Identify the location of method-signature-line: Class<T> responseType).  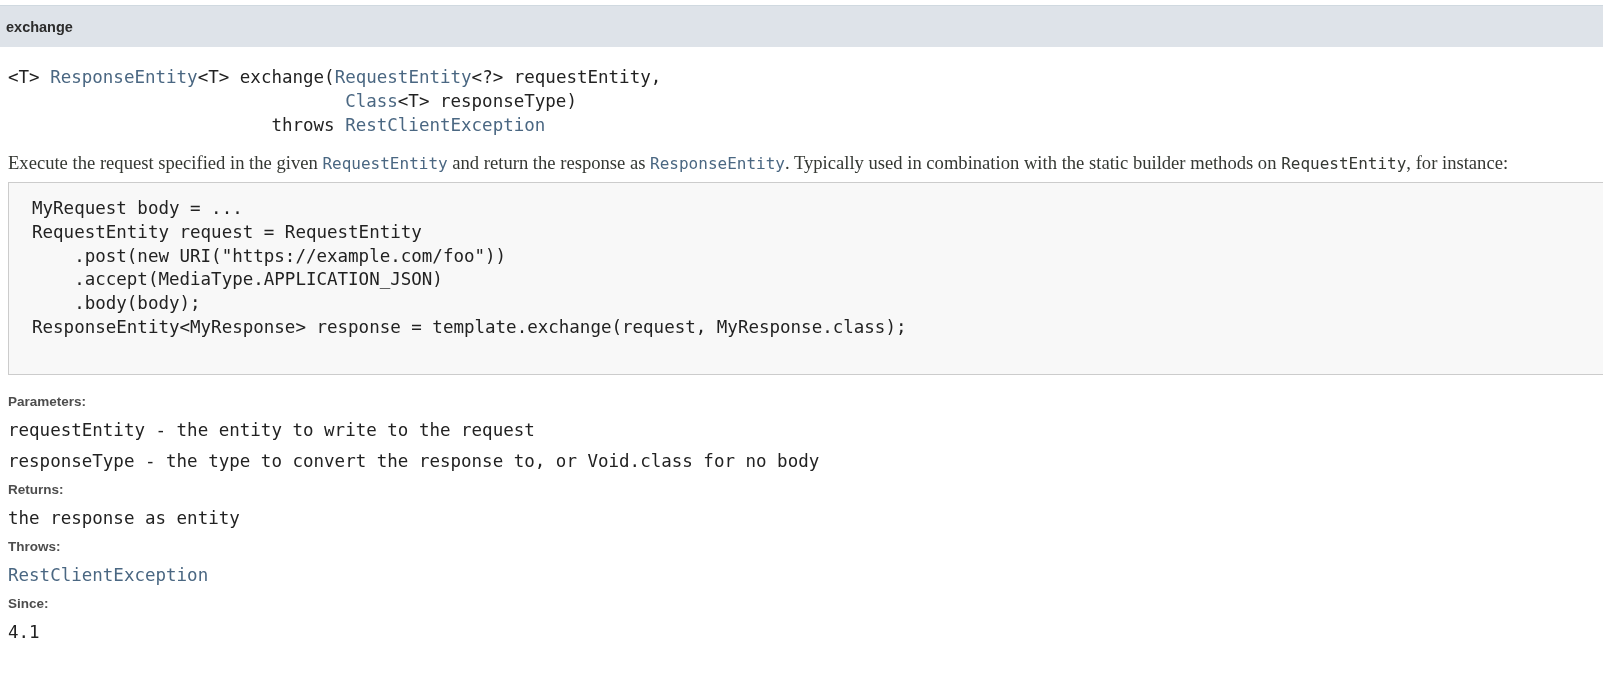
(461, 101).